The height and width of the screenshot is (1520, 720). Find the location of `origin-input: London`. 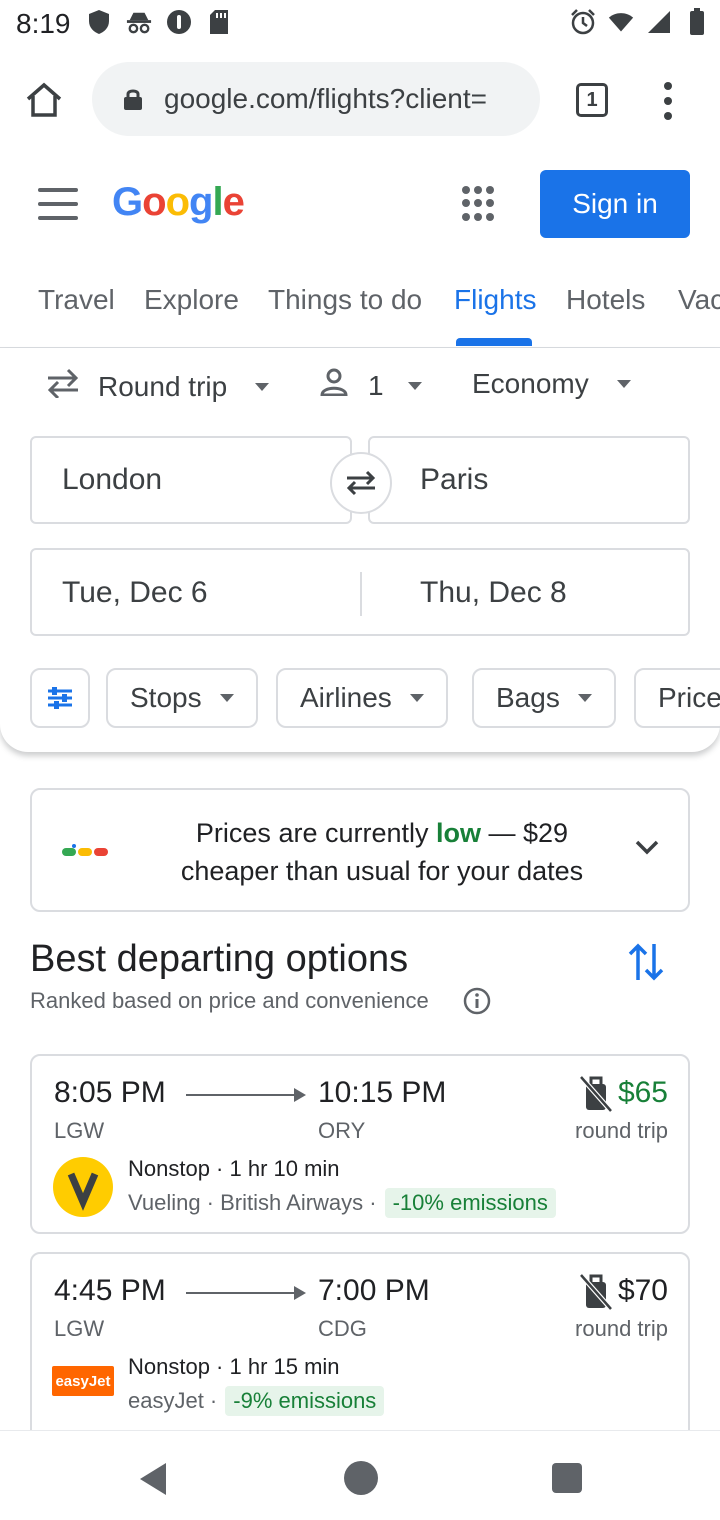

origin-input: London is located at coordinates (191, 480).